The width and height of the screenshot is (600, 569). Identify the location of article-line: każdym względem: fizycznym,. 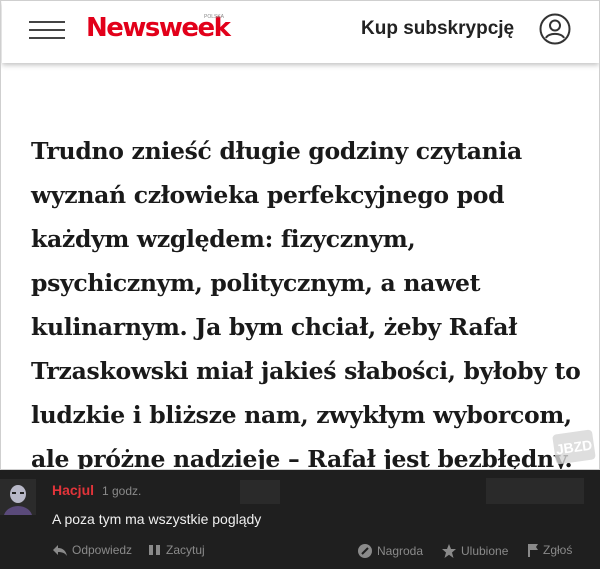
(223, 239).